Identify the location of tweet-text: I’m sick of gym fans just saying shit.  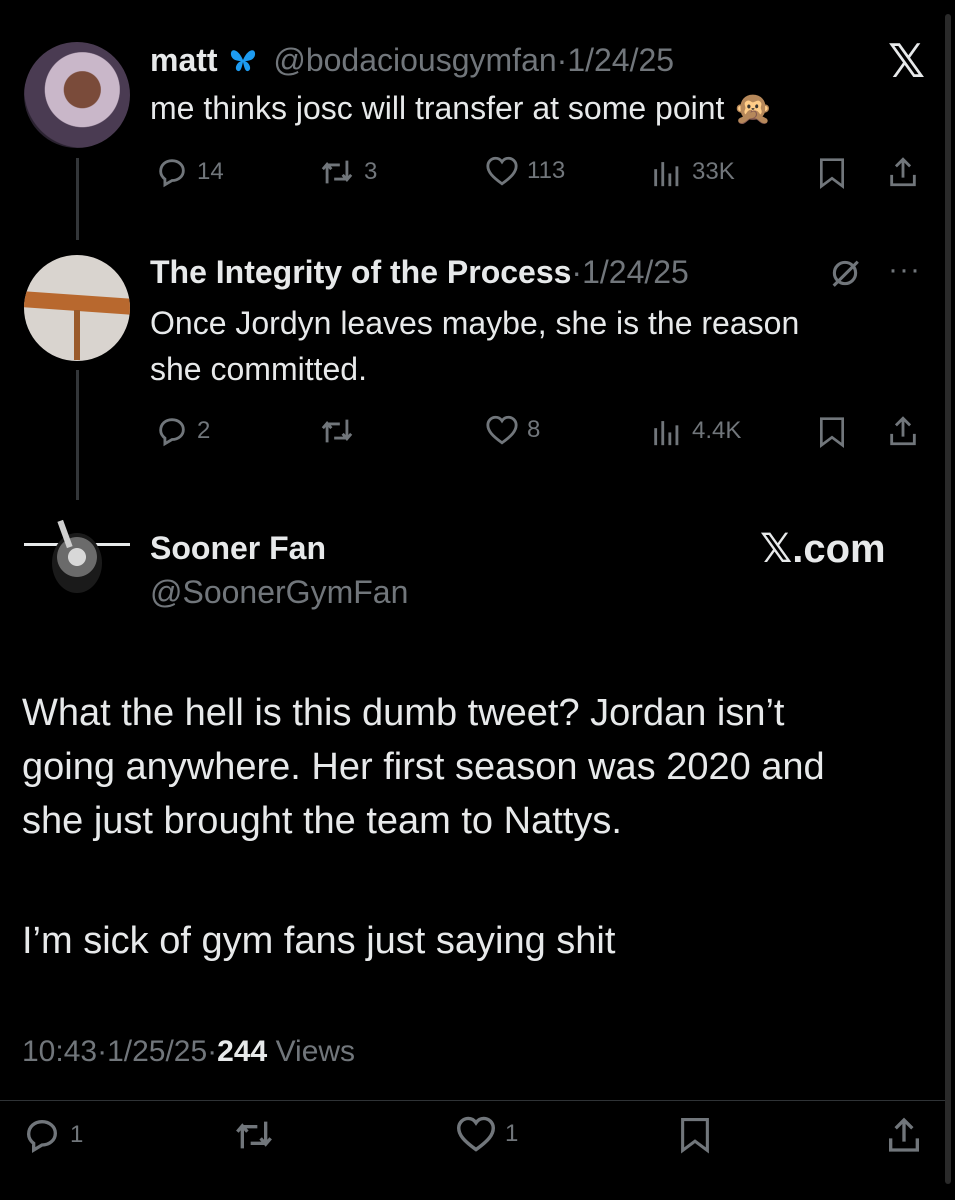
(319, 941).